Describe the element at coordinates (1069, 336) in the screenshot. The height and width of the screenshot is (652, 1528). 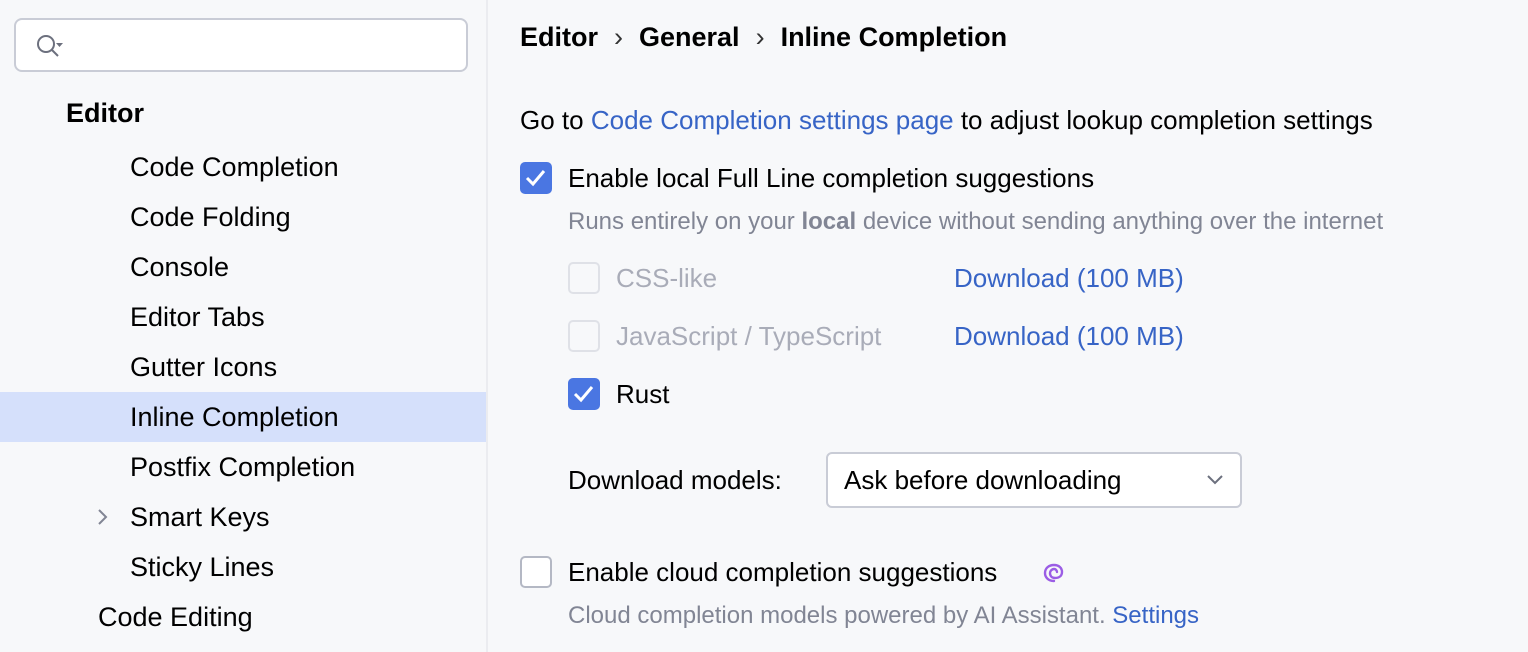
I see `download-js-link: Download (100 MB)` at that location.